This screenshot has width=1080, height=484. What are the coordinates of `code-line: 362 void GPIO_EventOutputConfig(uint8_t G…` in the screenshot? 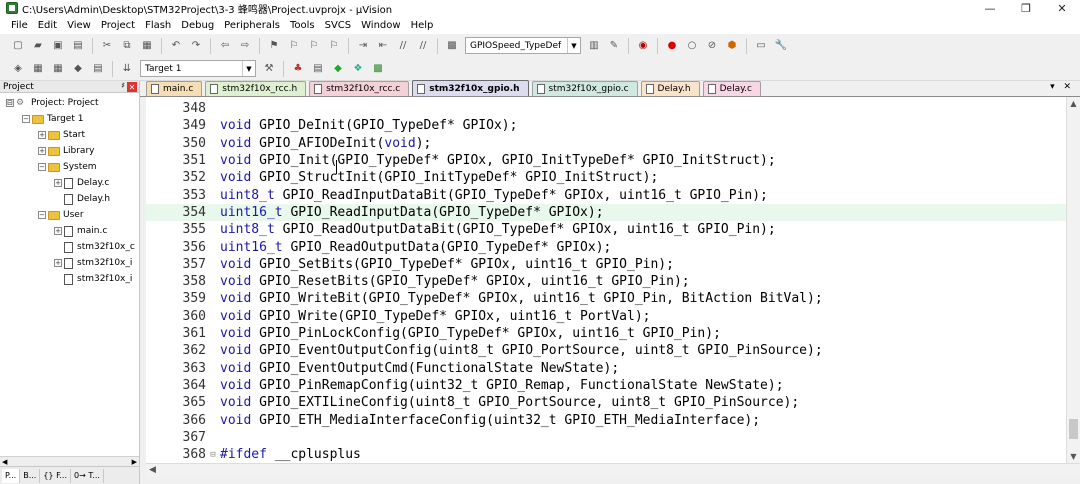 It's located at (606, 350).